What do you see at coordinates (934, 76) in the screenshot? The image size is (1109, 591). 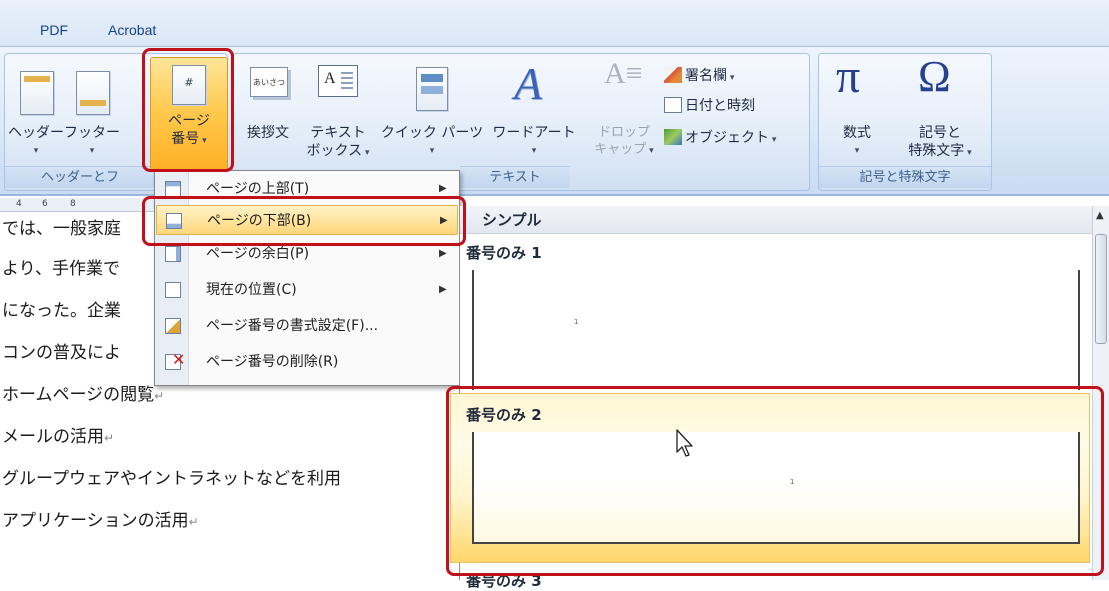 I see `omega-icon: Ω` at bounding box center [934, 76].